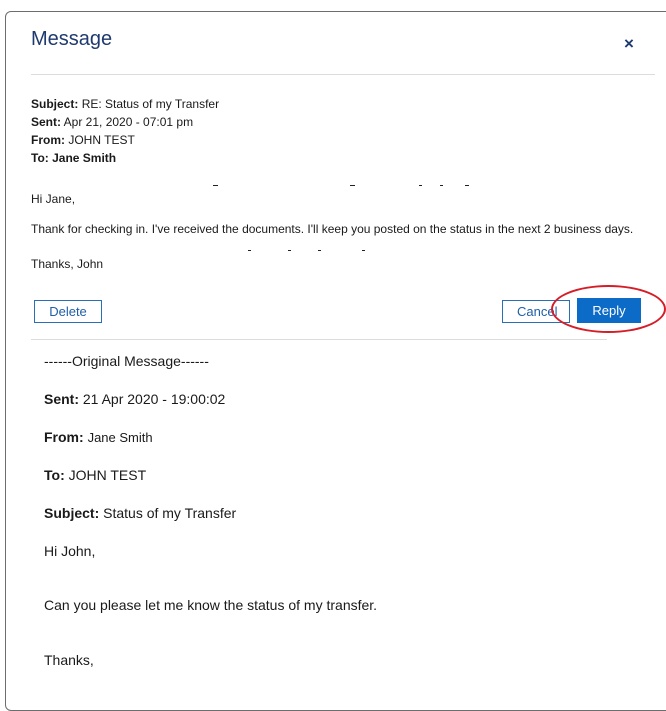 The height and width of the screenshot is (711, 666). I want to click on original-subject-label: Subject:, so click(72, 513).